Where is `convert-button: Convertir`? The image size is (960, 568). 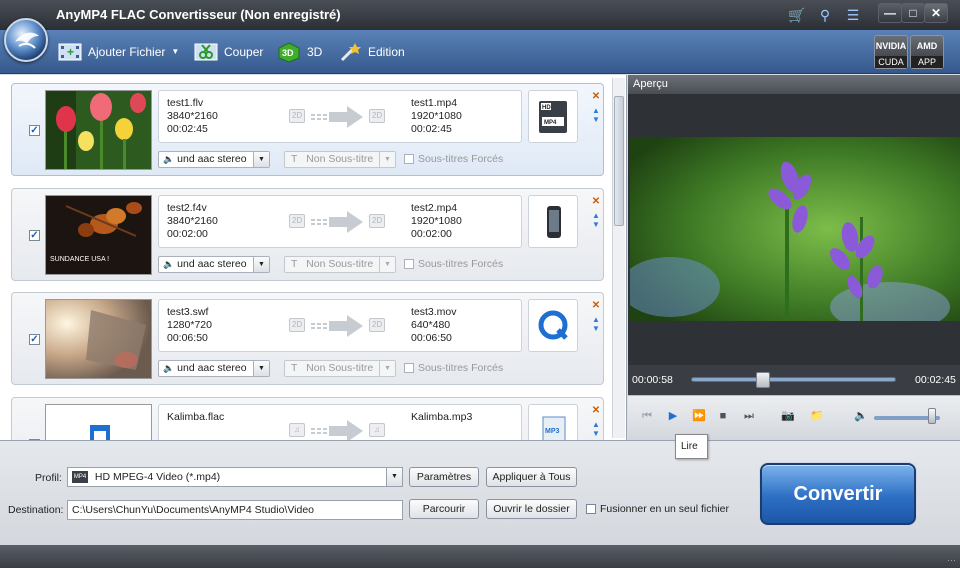 convert-button: Convertir is located at coordinates (838, 494).